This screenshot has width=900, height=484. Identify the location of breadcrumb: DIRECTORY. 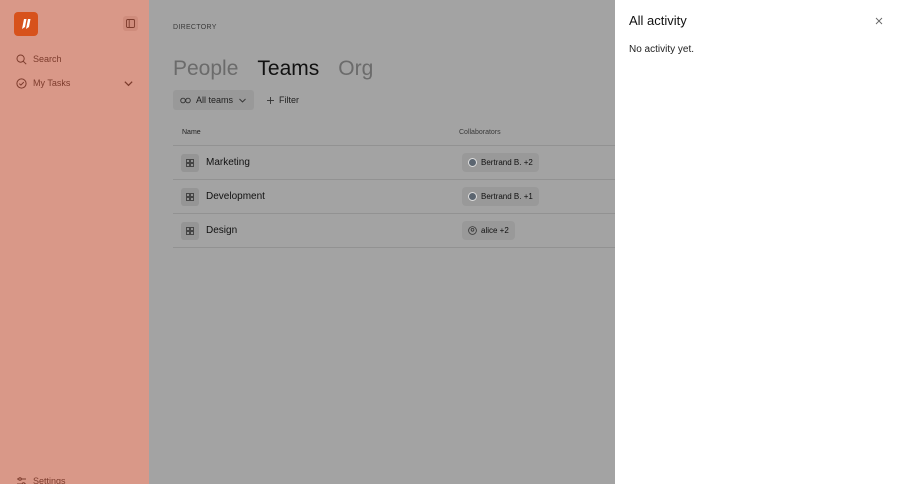
(195, 27).